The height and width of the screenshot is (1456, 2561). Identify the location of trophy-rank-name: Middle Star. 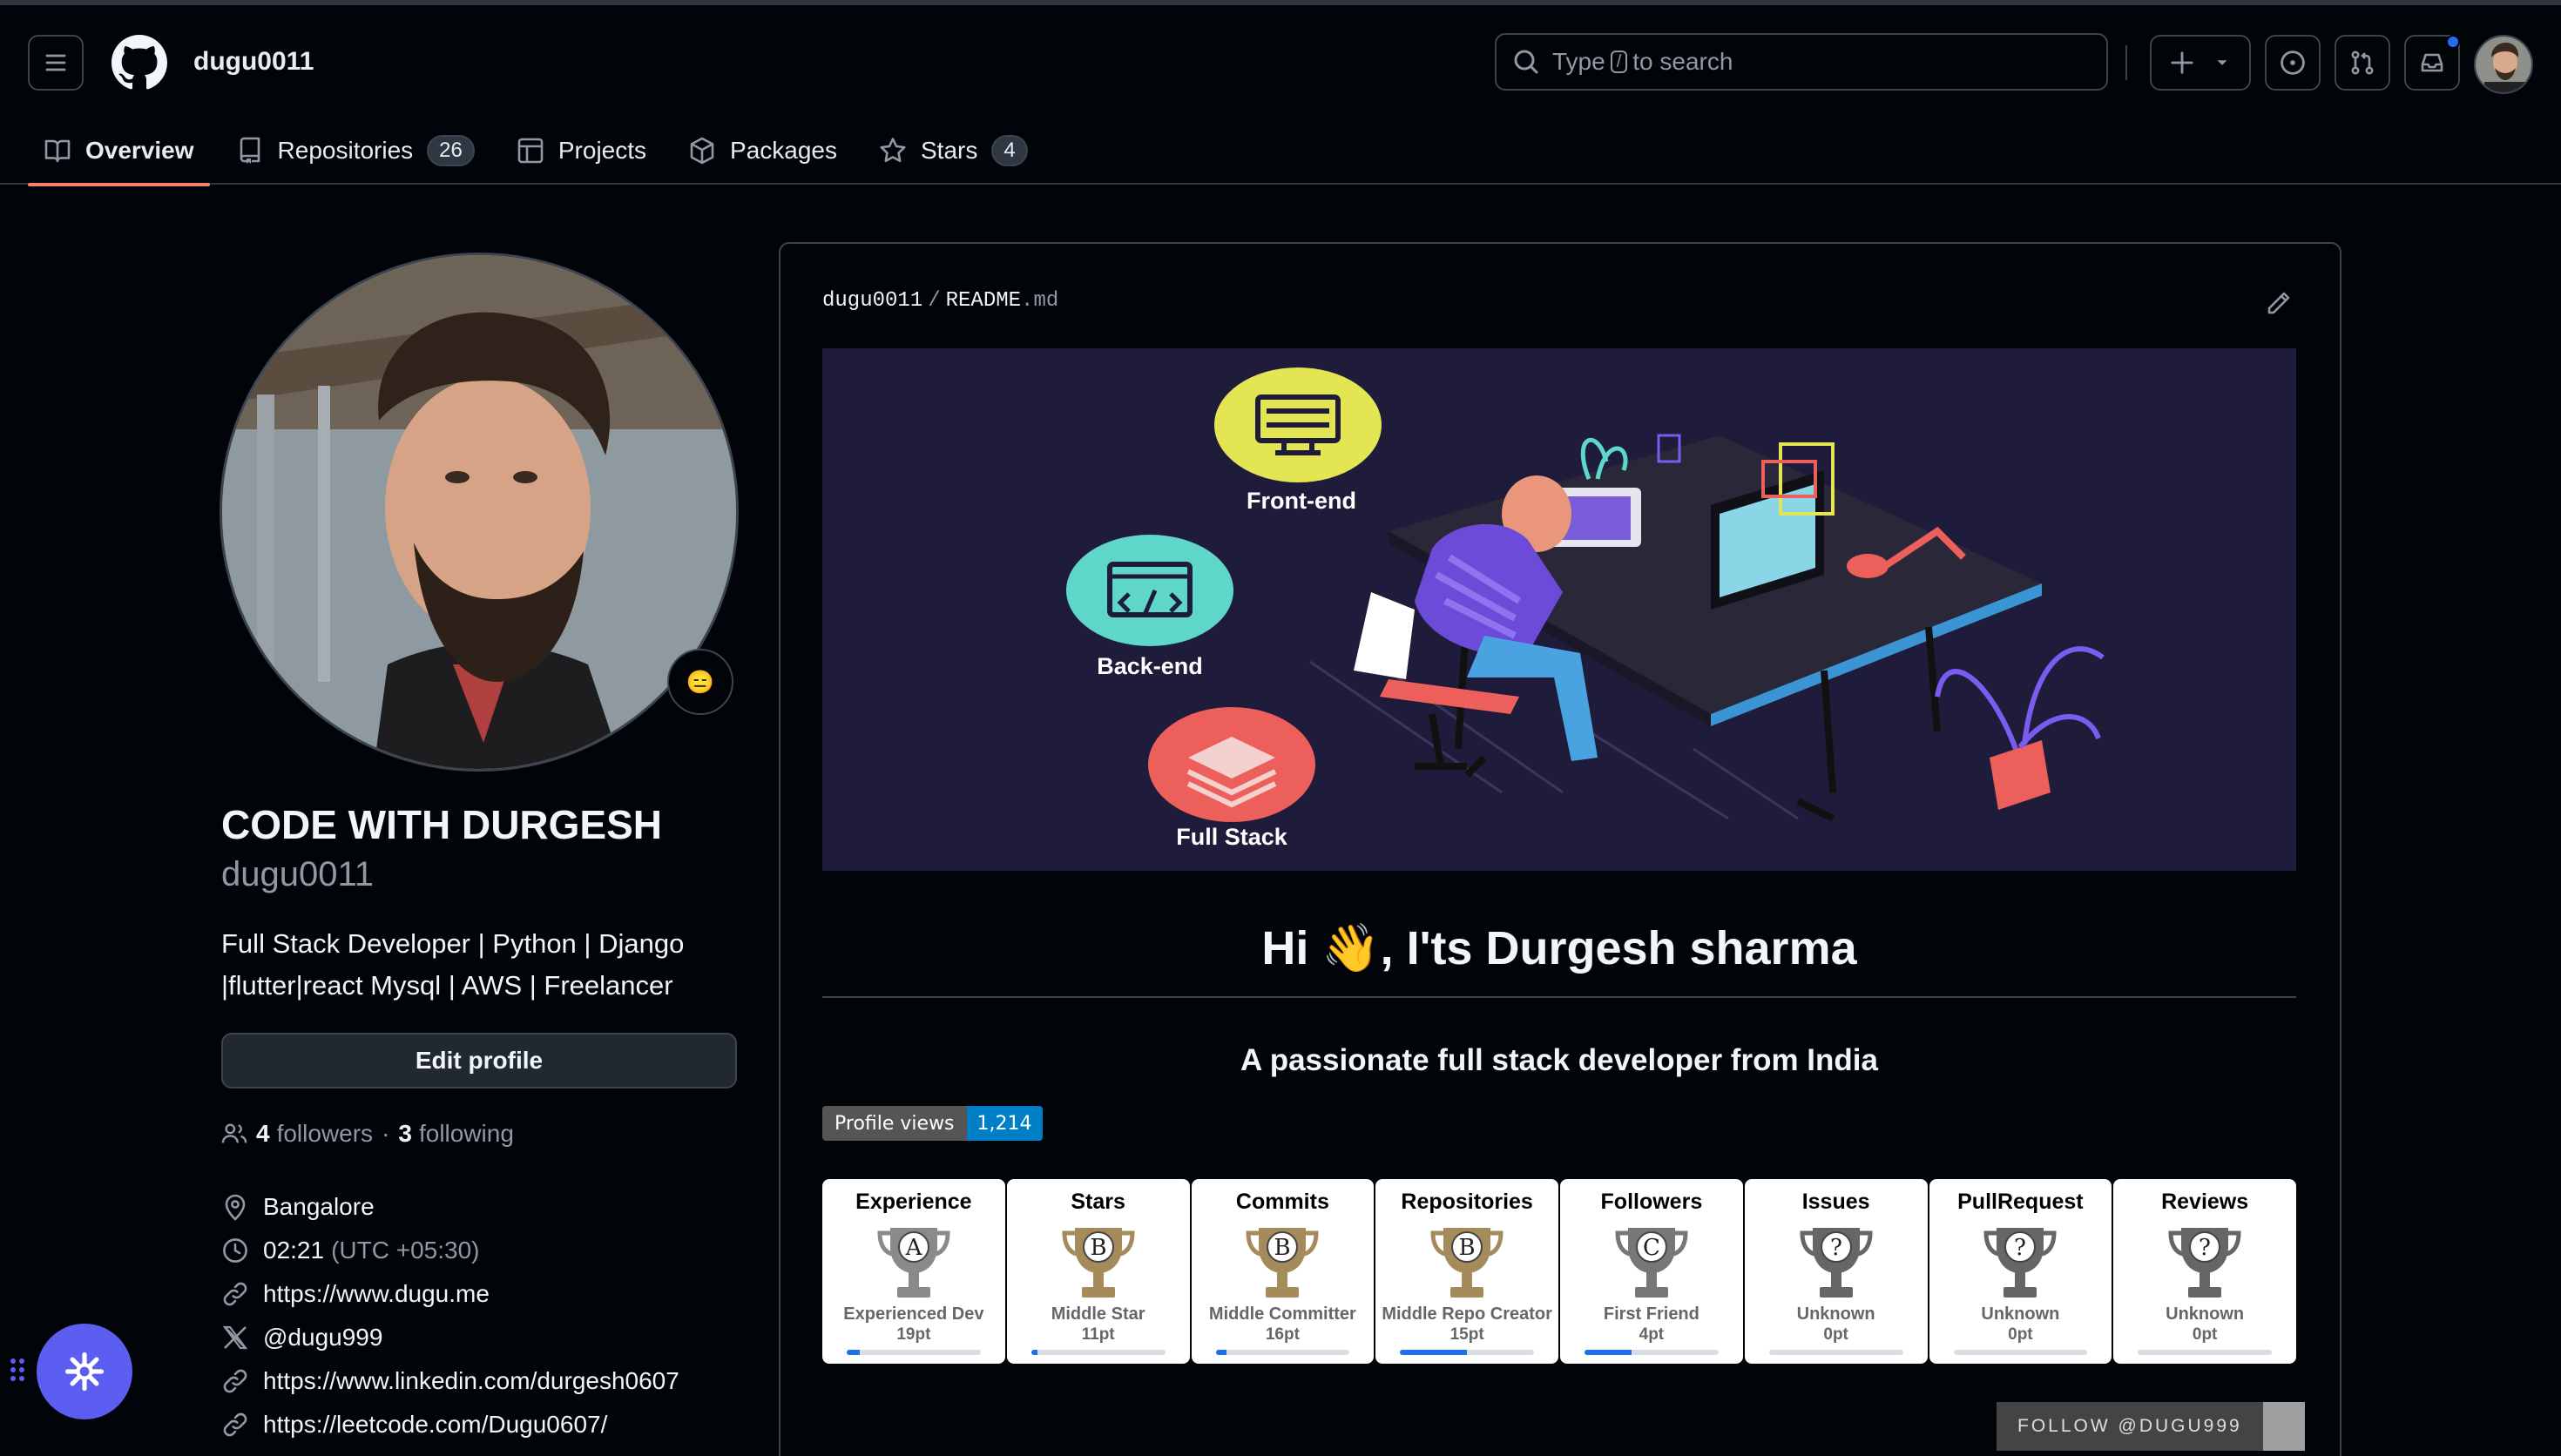
(1098, 1314).